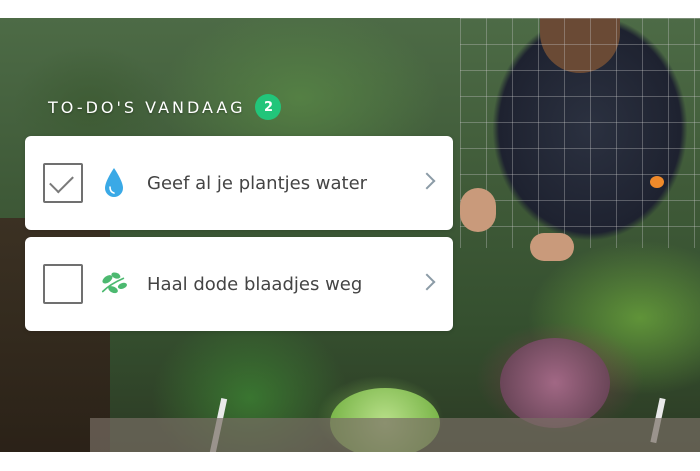 This screenshot has width=700, height=471. Describe the element at coordinates (63, 284) in the screenshot. I see `task-checkbox-unchecked` at that location.